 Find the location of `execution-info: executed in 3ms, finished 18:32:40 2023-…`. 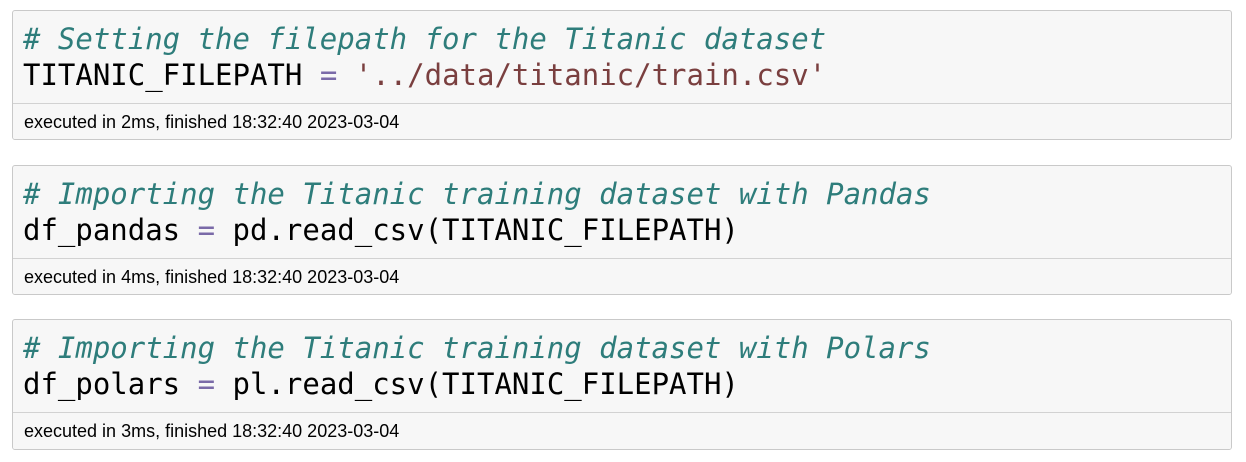

execution-info: executed in 3ms, finished 18:32:40 2023-… is located at coordinates (622, 430).